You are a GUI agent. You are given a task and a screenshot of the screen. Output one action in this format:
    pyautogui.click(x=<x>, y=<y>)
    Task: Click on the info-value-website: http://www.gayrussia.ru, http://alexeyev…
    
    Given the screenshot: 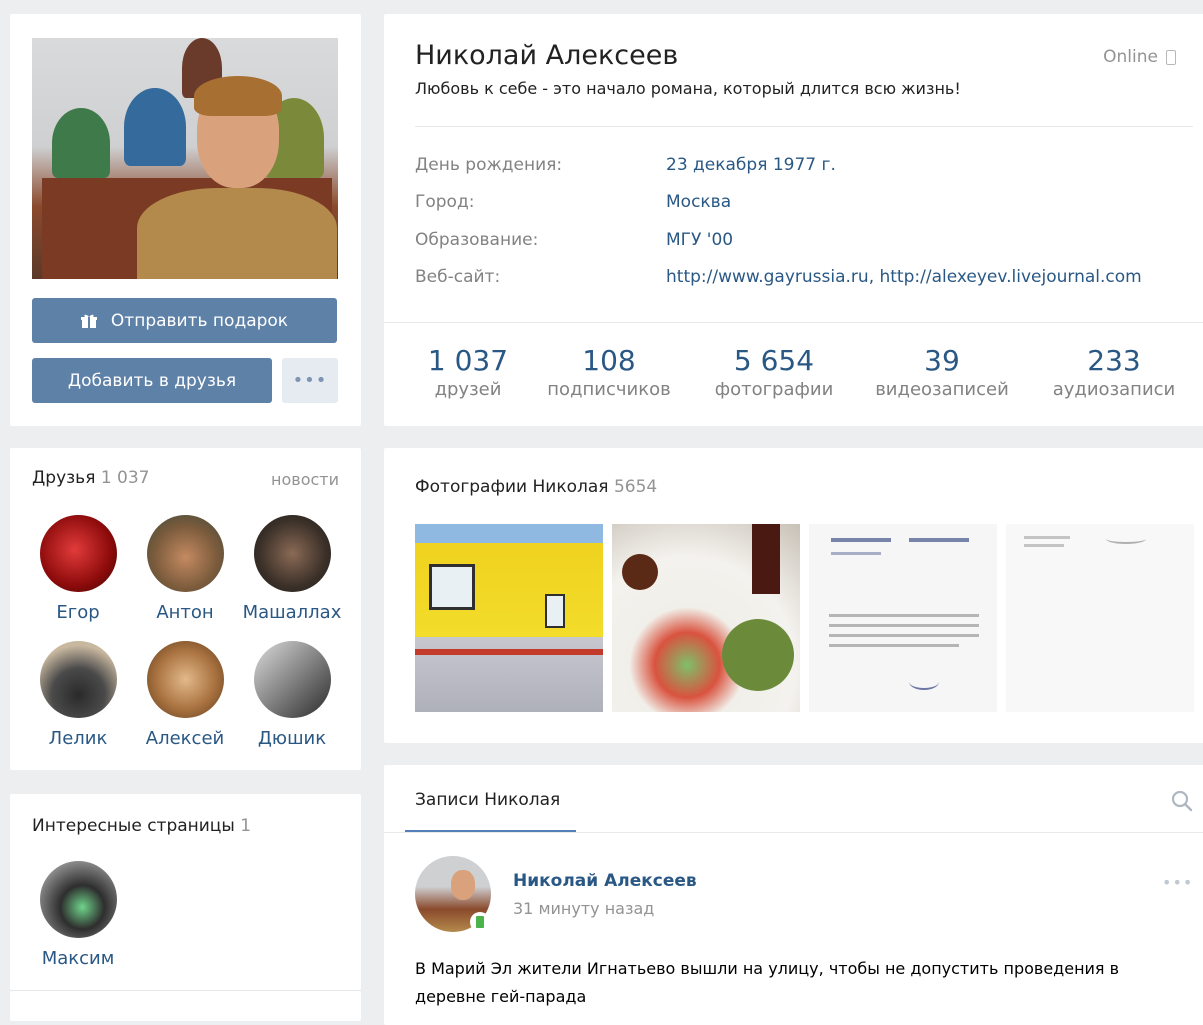 What is the action you would take?
    pyautogui.click(x=904, y=277)
    